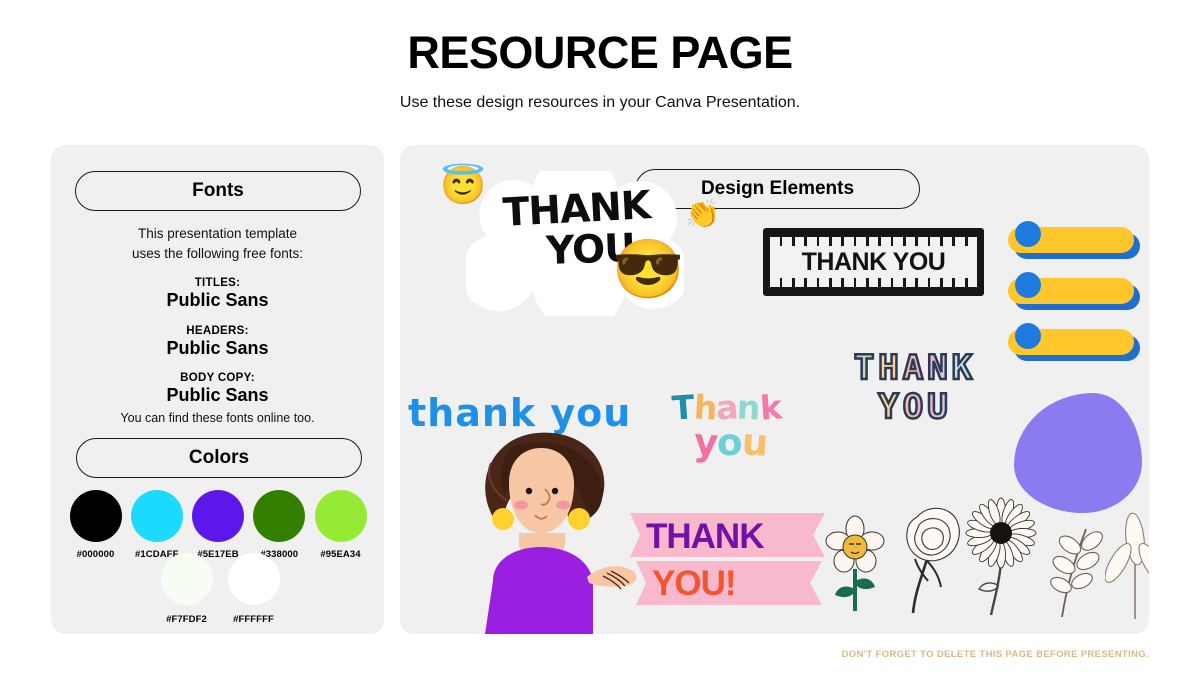  Describe the element at coordinates (1127, 563) in the screenshot. I see `leaf-sprig-illustration` at that location.